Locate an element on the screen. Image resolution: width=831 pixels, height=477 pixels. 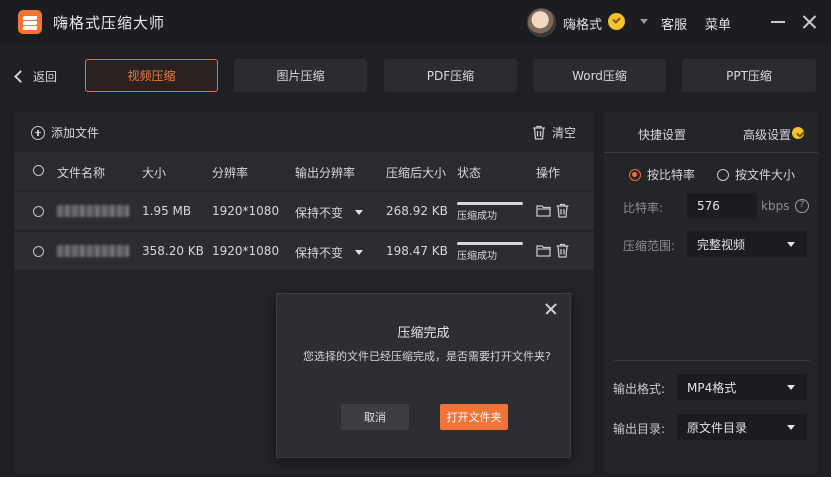
tab-ppt-compress: PPT压缩 is located at coordinates (749, 75).